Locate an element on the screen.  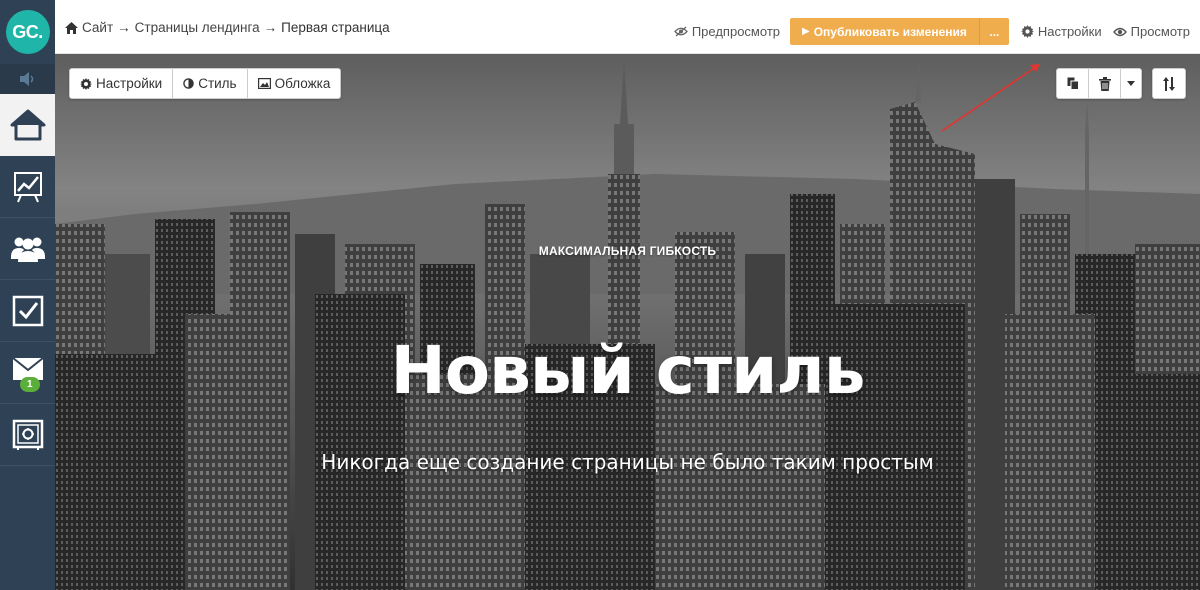
settings-label: Настройки is located at coordinates (1069, 31).